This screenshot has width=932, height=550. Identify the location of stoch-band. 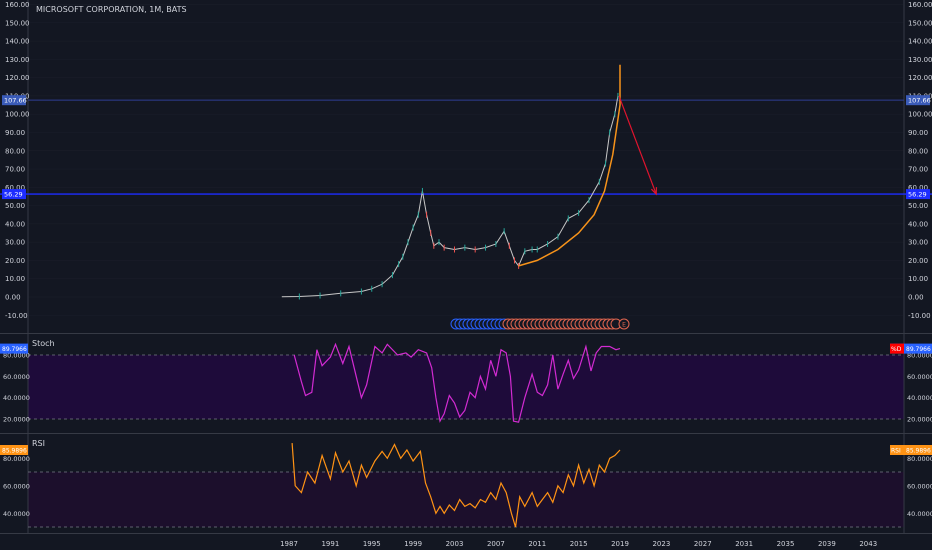
(466, 387).